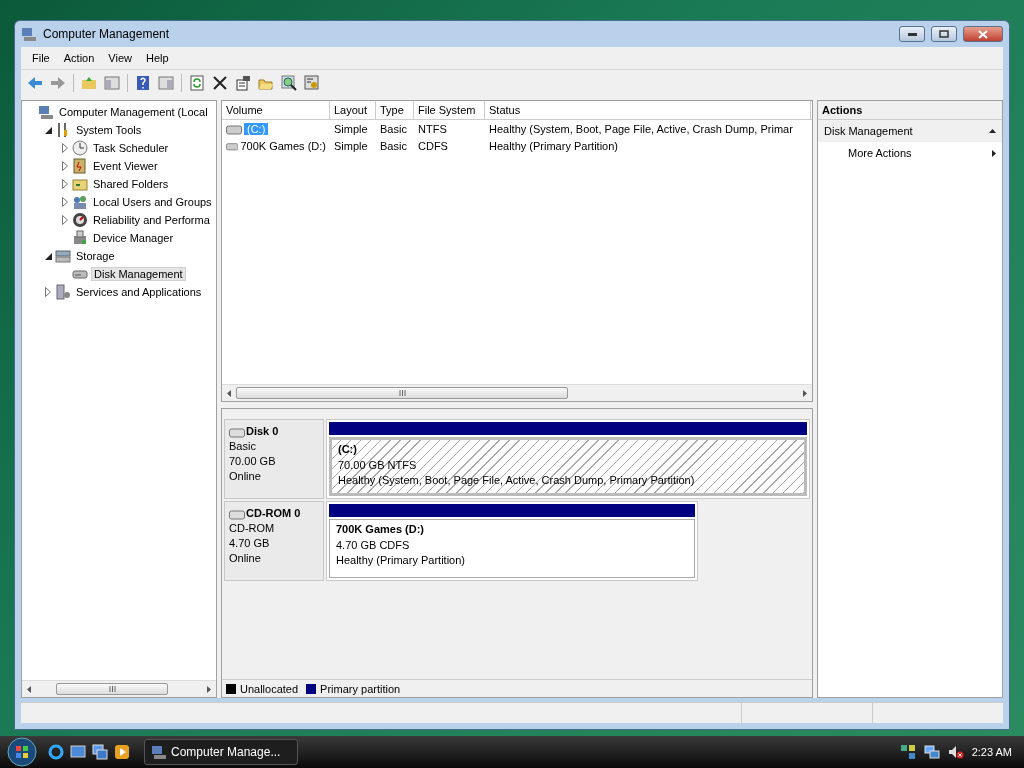  I want to click on disk-size: 4.70 GB, so click(250, 543).